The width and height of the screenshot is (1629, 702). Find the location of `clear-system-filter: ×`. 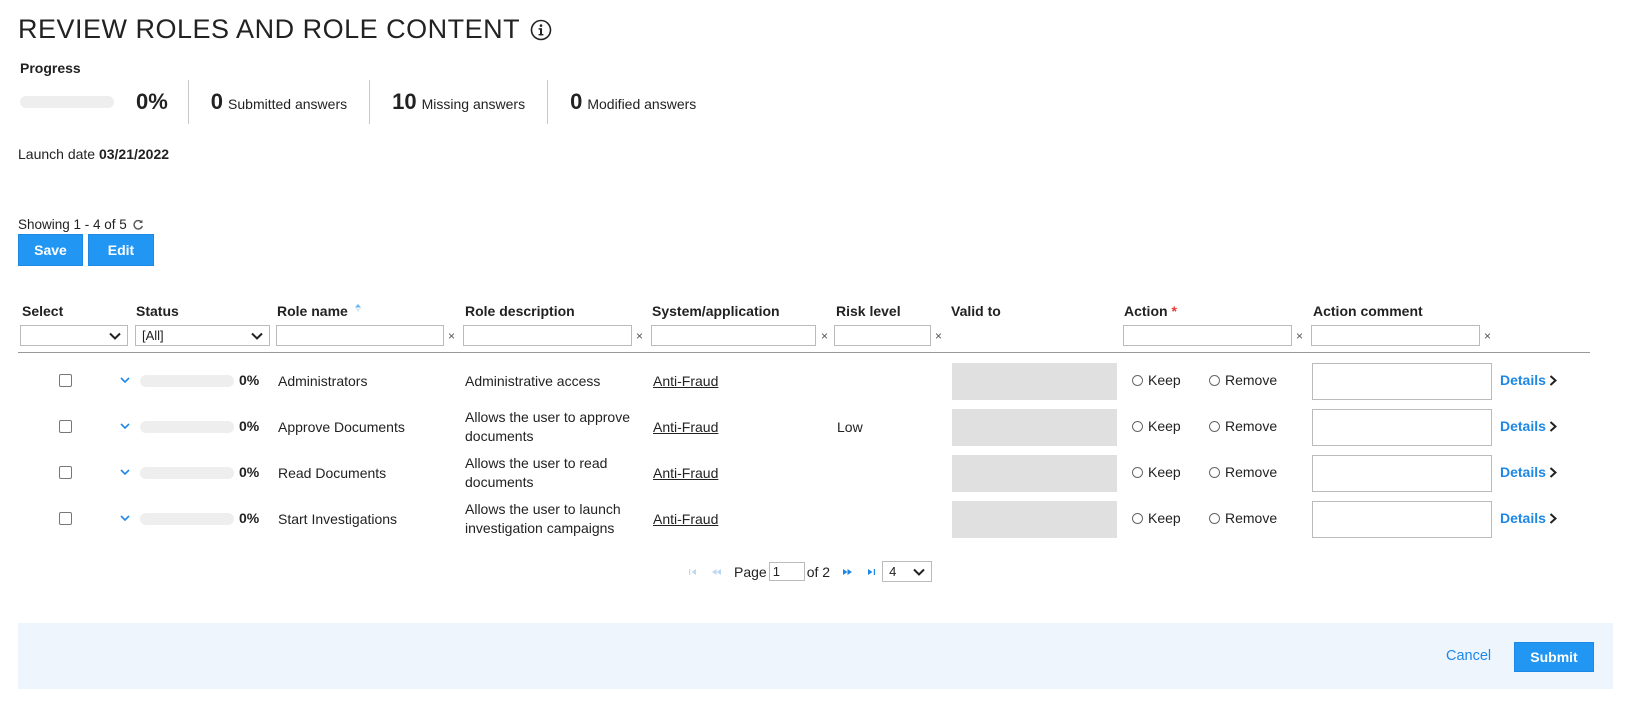

clear-system-filter: × is located at coordinates (824, 336).